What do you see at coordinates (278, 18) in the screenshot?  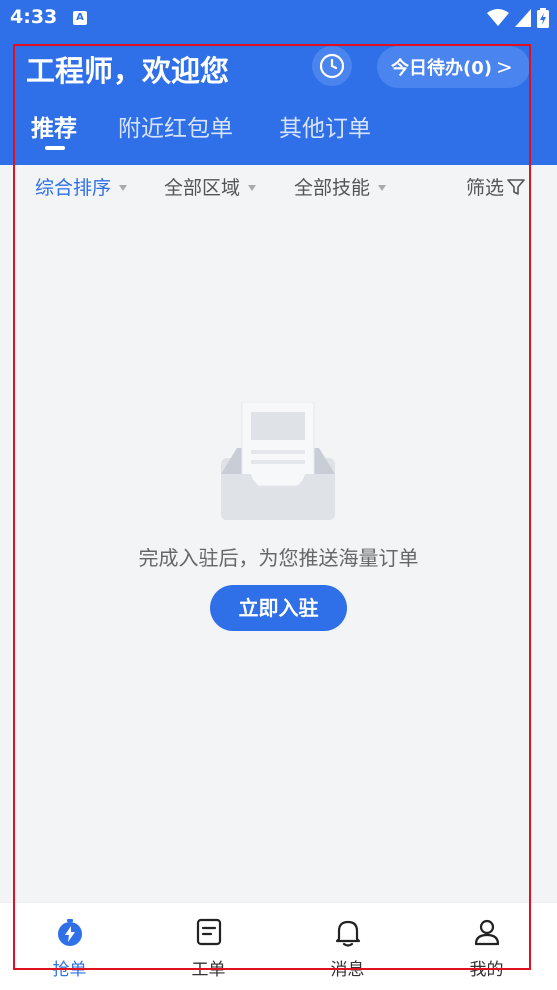 I see `status-bar: 4:33 A` at bounding box center [278, 18].